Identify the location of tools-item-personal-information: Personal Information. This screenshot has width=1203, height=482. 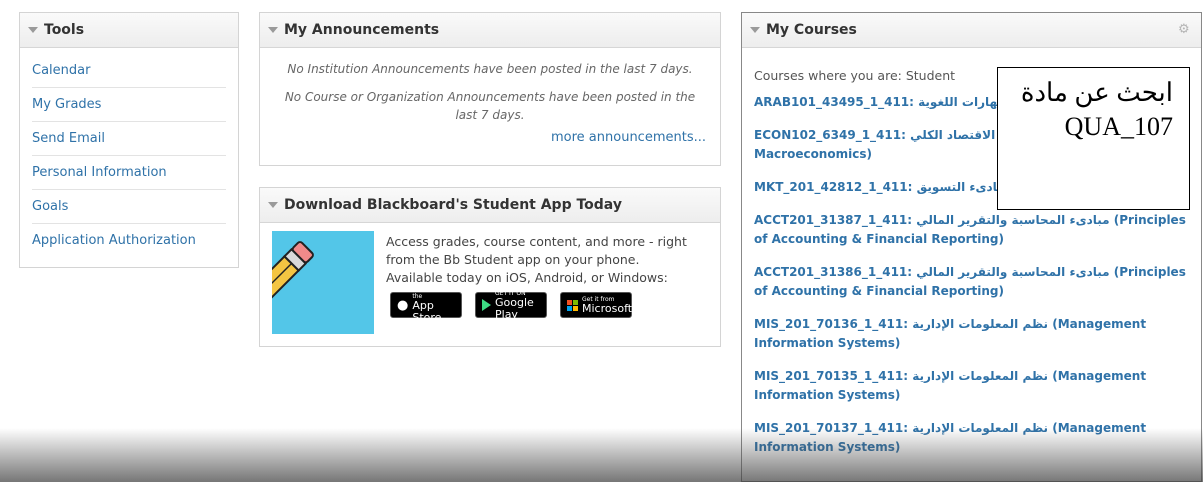
(129, 173).